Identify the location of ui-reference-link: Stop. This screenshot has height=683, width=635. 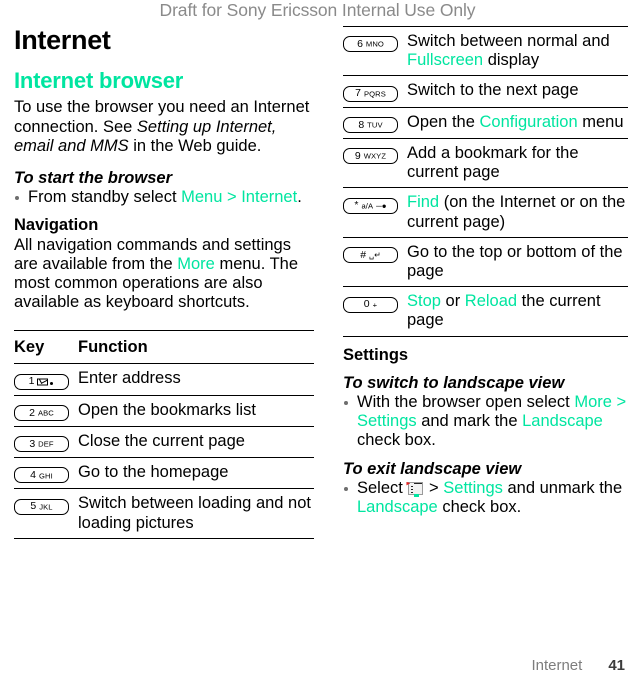
(424, 301).